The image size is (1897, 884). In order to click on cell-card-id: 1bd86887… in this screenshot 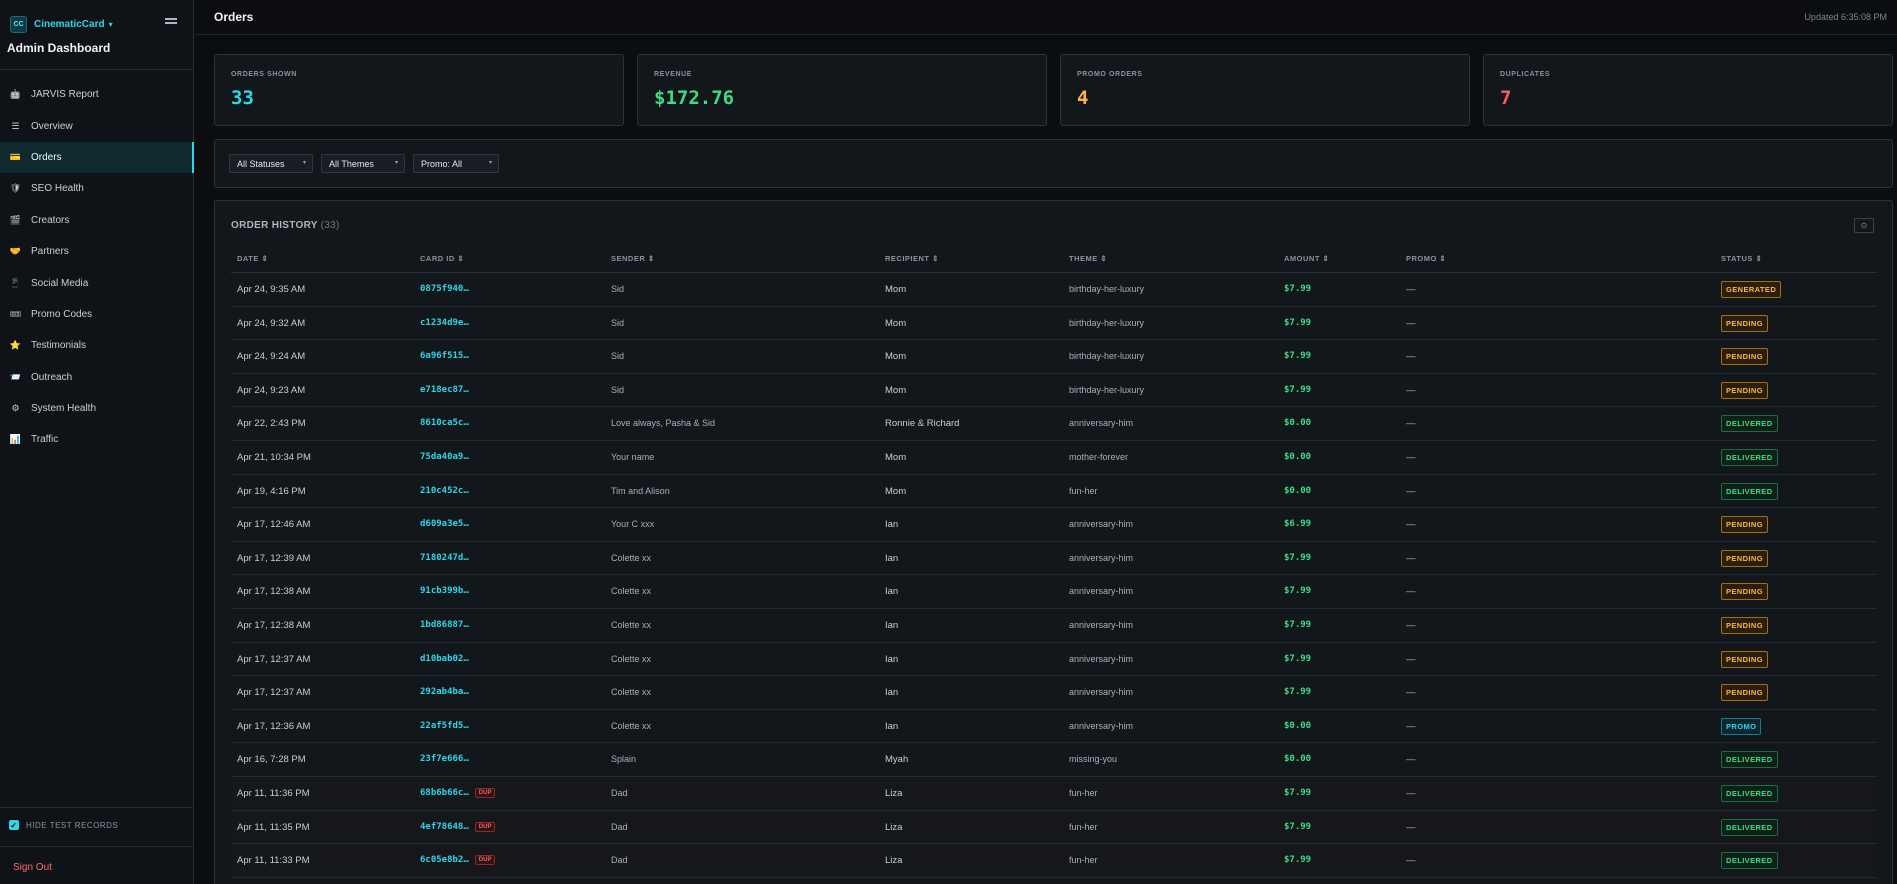, I will do `click(444, 625)`.